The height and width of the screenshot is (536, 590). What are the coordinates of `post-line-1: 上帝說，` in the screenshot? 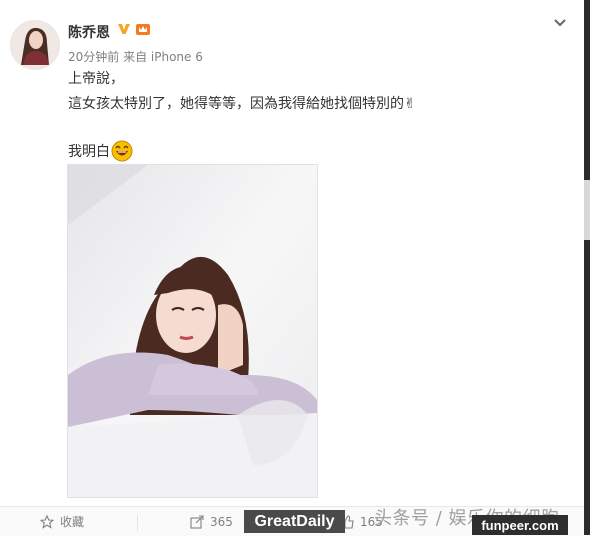 It's located at (96, 79).